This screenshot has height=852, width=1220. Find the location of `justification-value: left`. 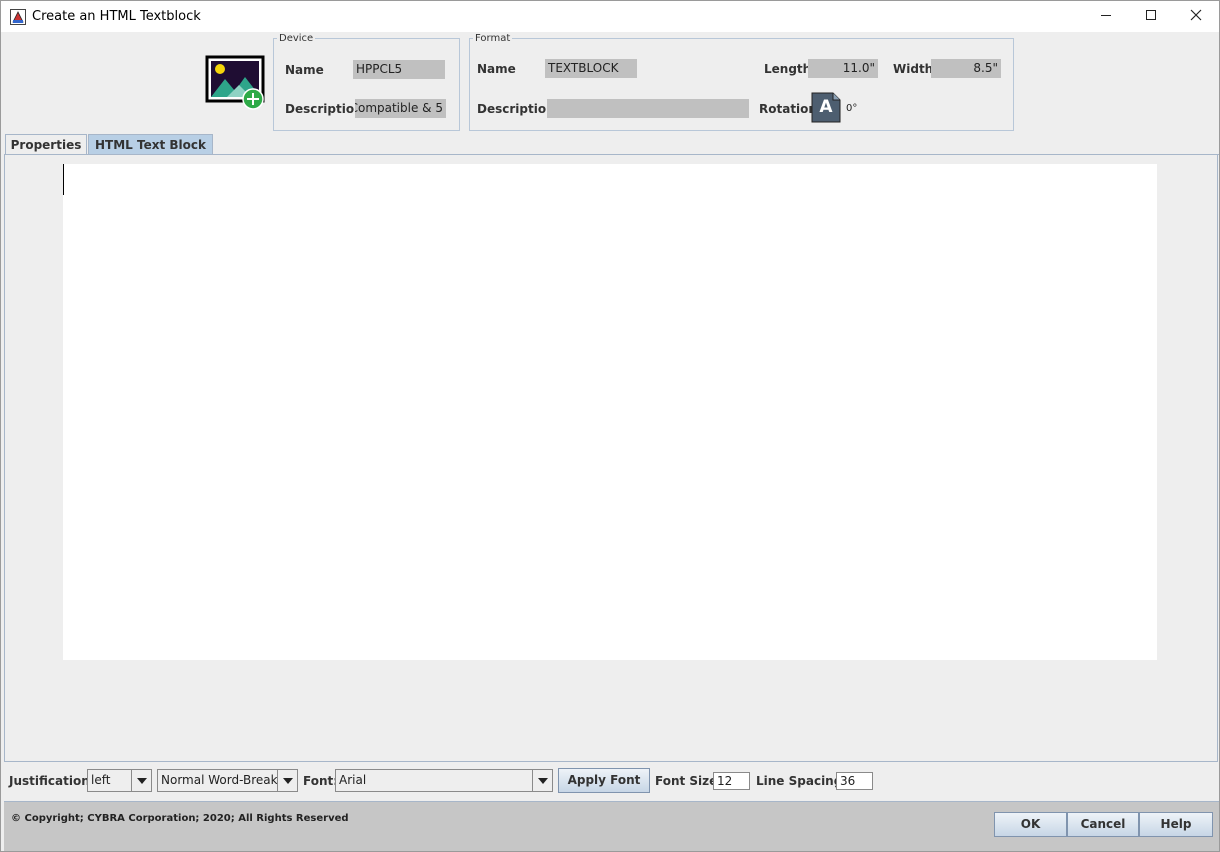

justification-value: left is located at coordinates (101, 780).